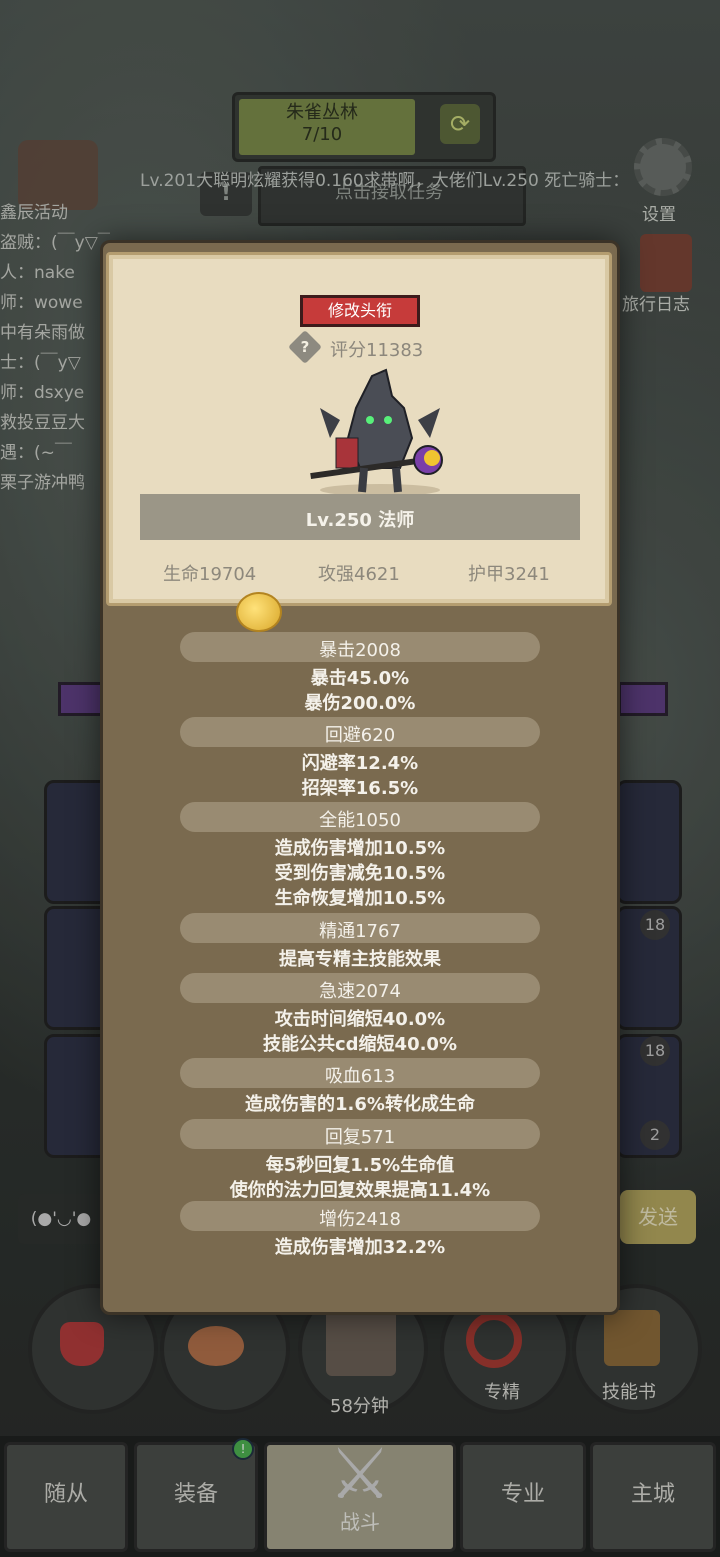 The width and height of the screenshot is (720, 1557). I want to click on stat-line: 招架率16.5%, so click(360, 788).